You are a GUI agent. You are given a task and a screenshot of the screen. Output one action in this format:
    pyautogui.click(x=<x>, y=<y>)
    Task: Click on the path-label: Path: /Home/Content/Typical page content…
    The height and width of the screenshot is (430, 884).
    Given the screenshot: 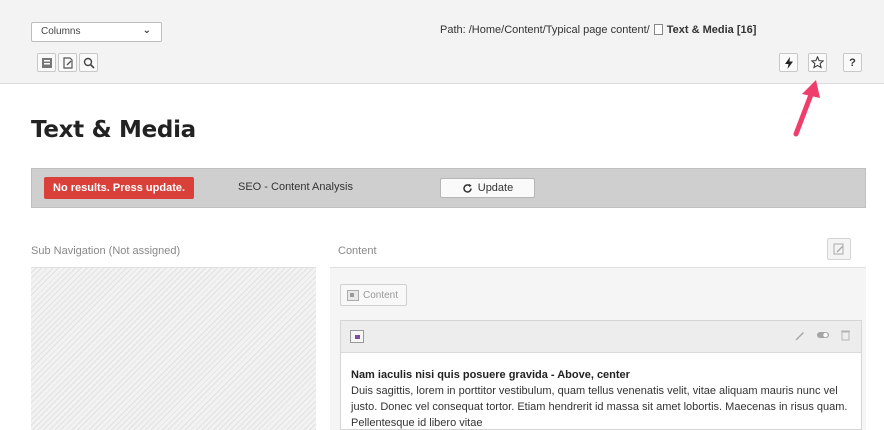 What is the action you would take?
    pyautogui.click(x=545, y=30)
    